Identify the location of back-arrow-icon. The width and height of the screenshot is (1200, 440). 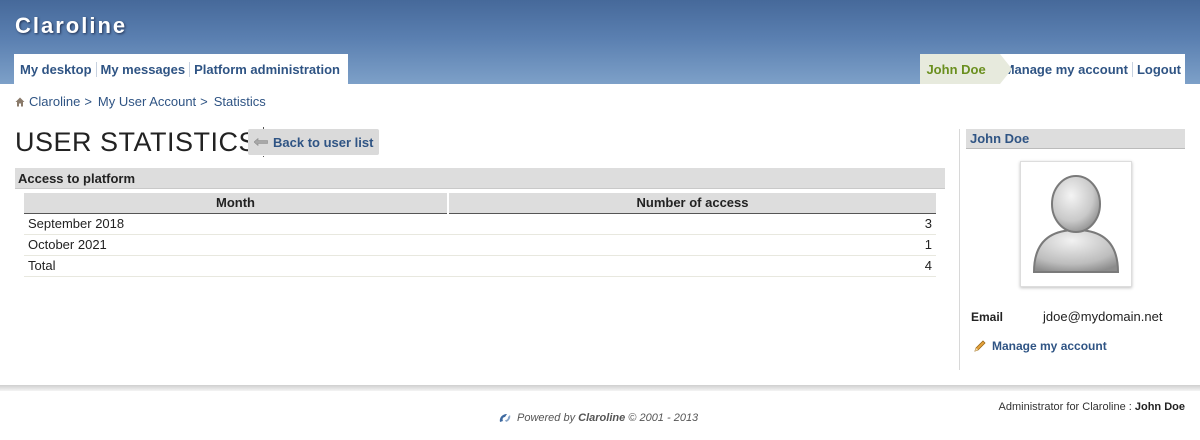
(261, 142).